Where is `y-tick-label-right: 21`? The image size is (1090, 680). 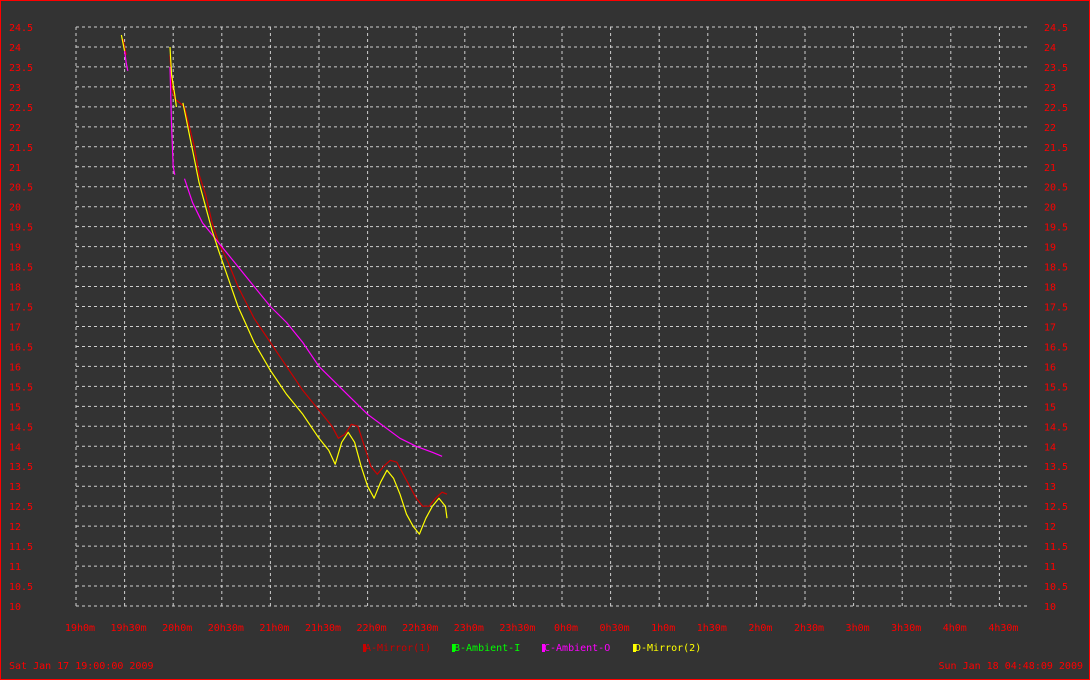
y-tick-label-right: 21 is located at coordinates (1050, 168).